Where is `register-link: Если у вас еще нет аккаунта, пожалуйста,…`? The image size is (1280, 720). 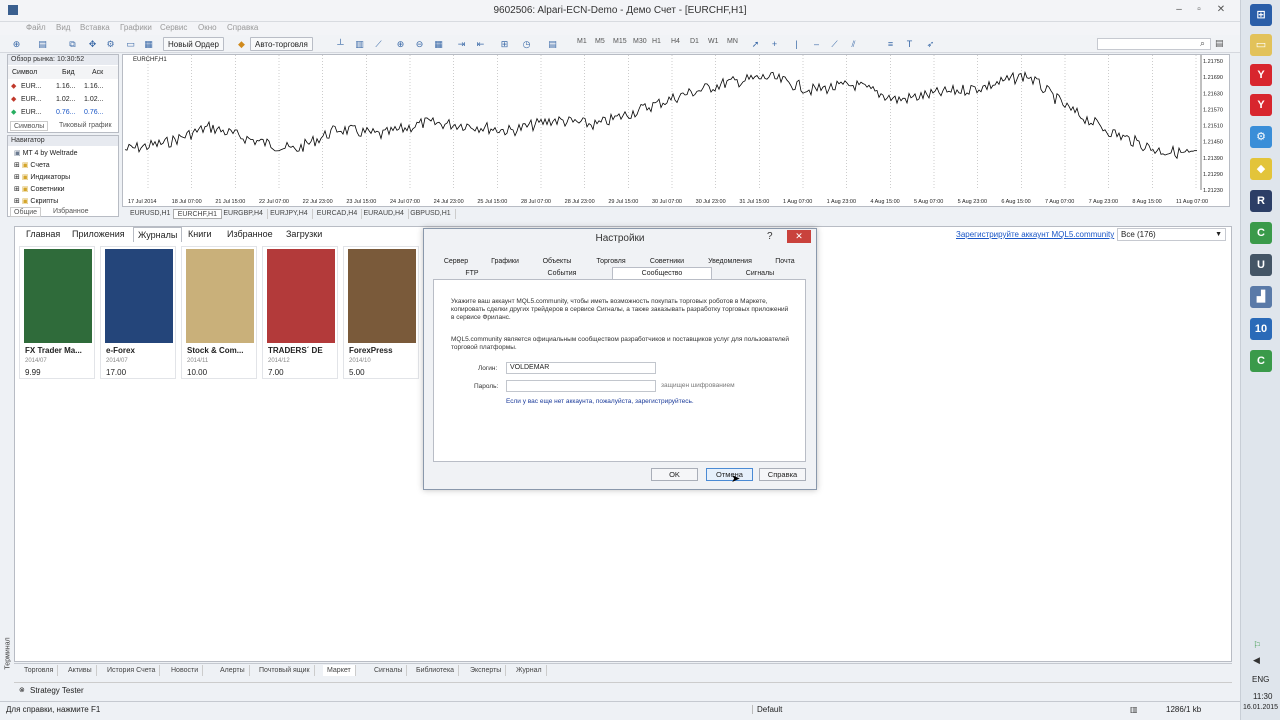
register-link: Если у вас еще нет аккаунта, пожалуйста,… is located at coordinates (600, 402).